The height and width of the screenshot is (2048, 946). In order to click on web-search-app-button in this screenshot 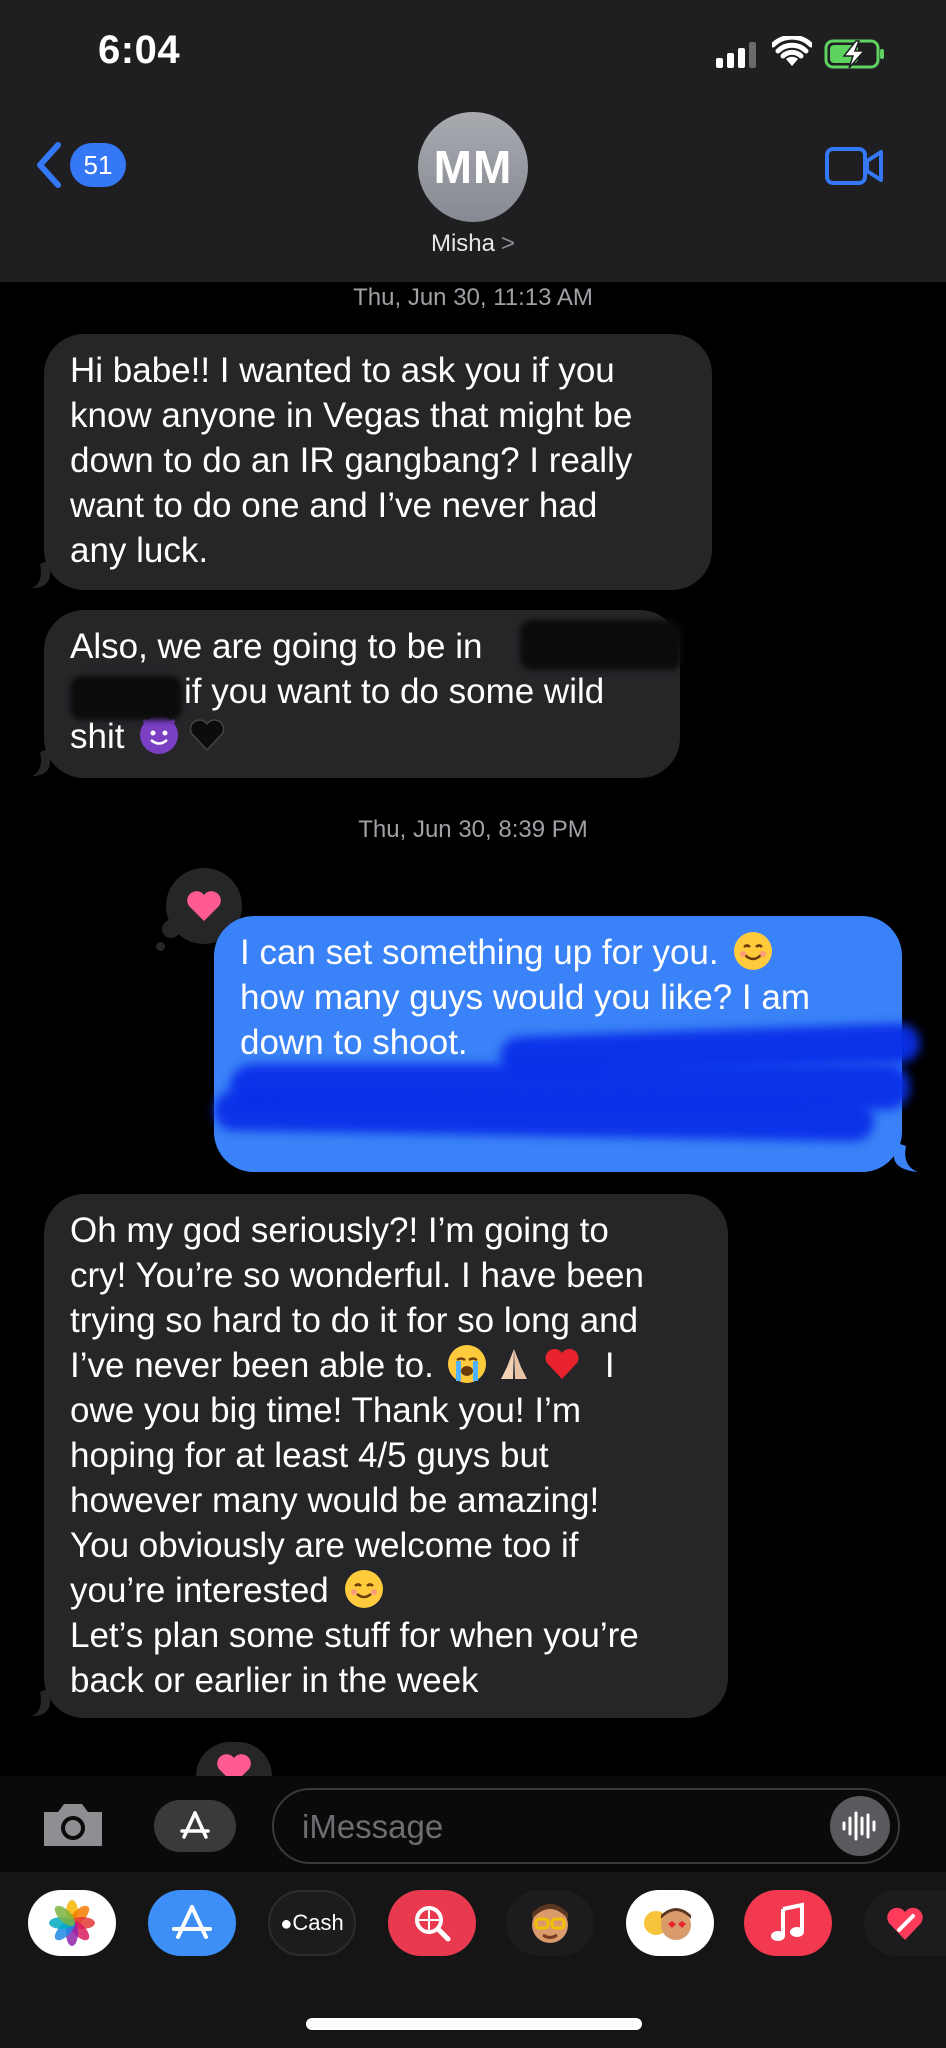, I will do `click(432, 1923)`.